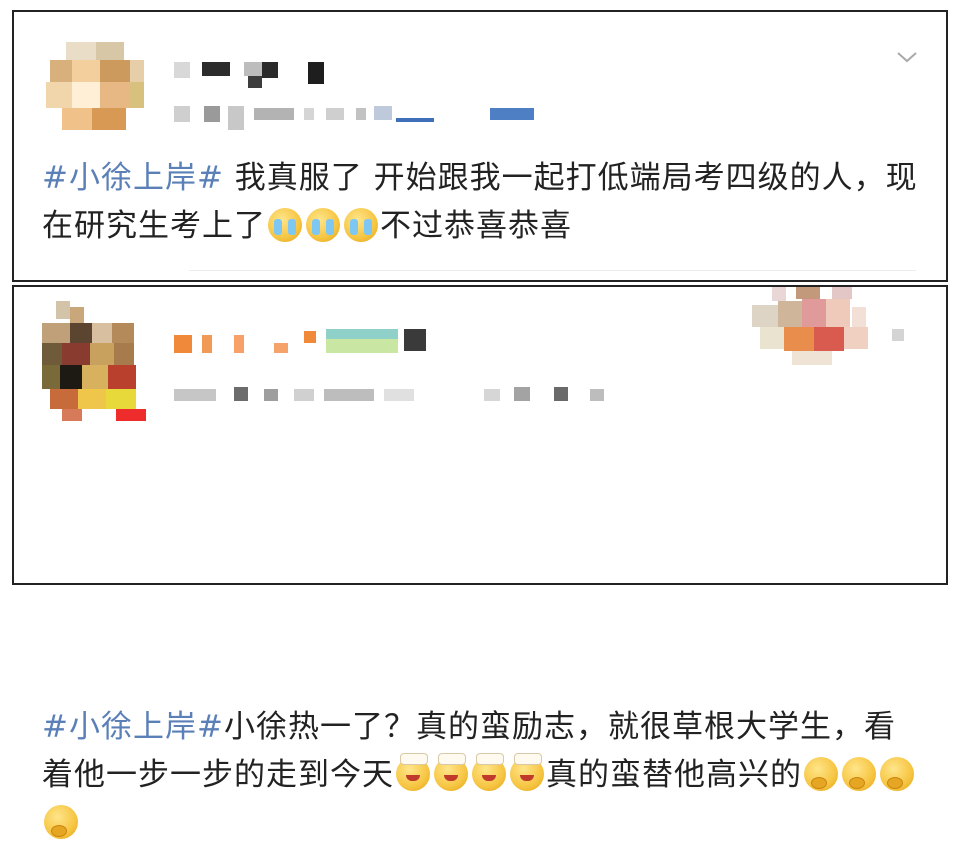 The width and height of the screenshot is (960, 847). What do you see at coordinates (828, 326) in the screenshot?
I see `thumbnail-image` at bounding box center [828, 326].